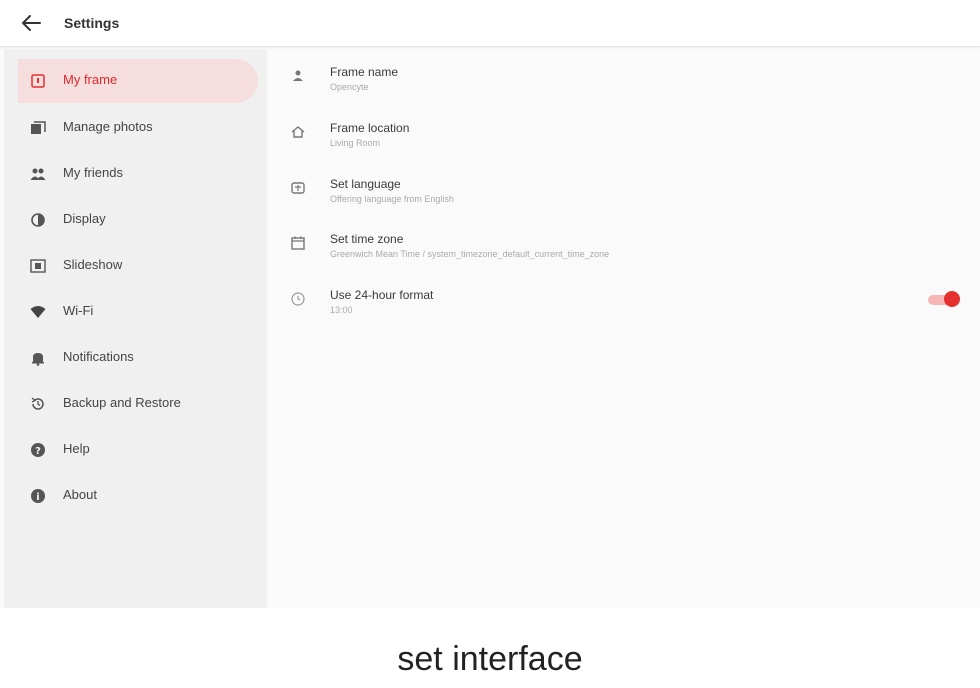 The height and width of the screenshot is (688, 980). Describe the element at coordinates (298, 299) in the screenshot. I see `clock-icon` at that location.